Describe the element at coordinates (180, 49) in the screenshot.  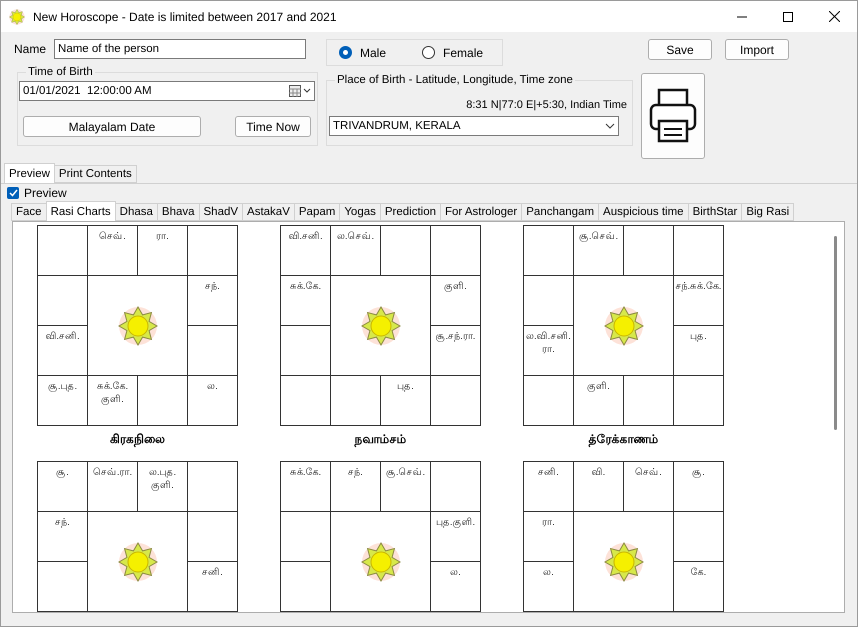
I see `name-field: Name of the person` at that location.